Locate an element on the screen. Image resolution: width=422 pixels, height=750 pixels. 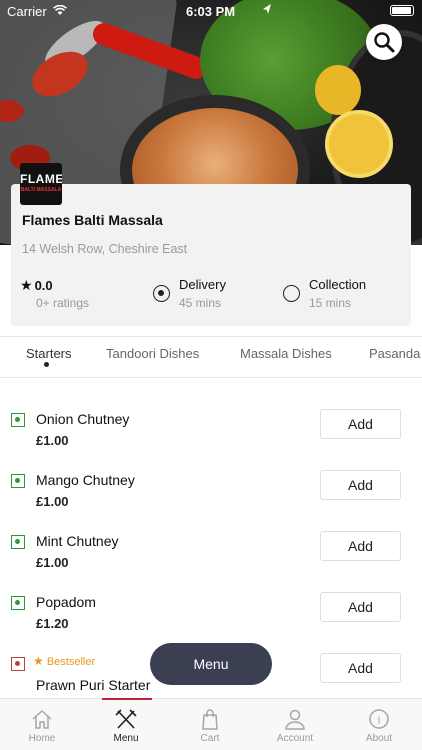
clock-time: 6:03 PM is located at coordinates (211, 11).